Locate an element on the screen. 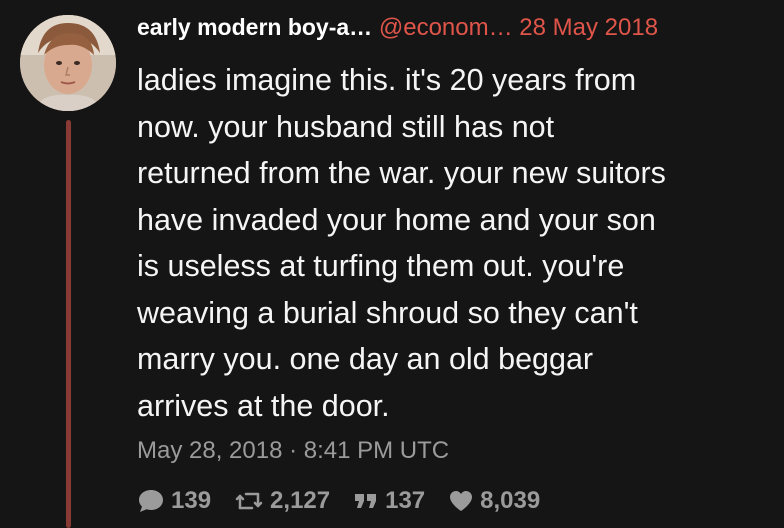 This screenshot has height=528, width=784. quote-count: 137 is located at coordinates (405, 500).